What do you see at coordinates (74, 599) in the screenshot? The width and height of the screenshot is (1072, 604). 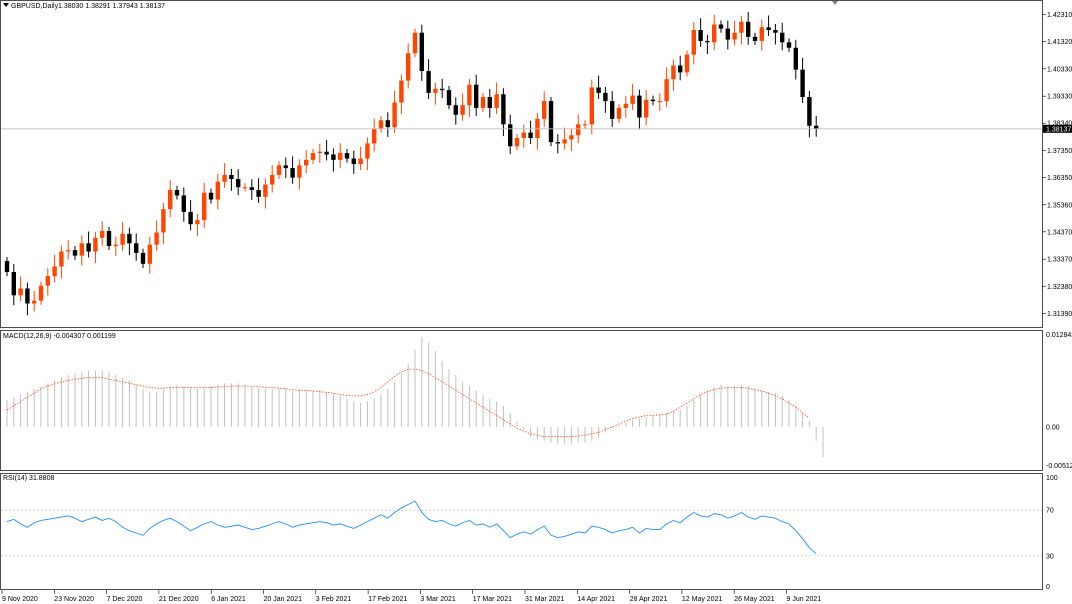 I see `time-tick-label: 23 Nov 2020` at bounding box center [74, 599].